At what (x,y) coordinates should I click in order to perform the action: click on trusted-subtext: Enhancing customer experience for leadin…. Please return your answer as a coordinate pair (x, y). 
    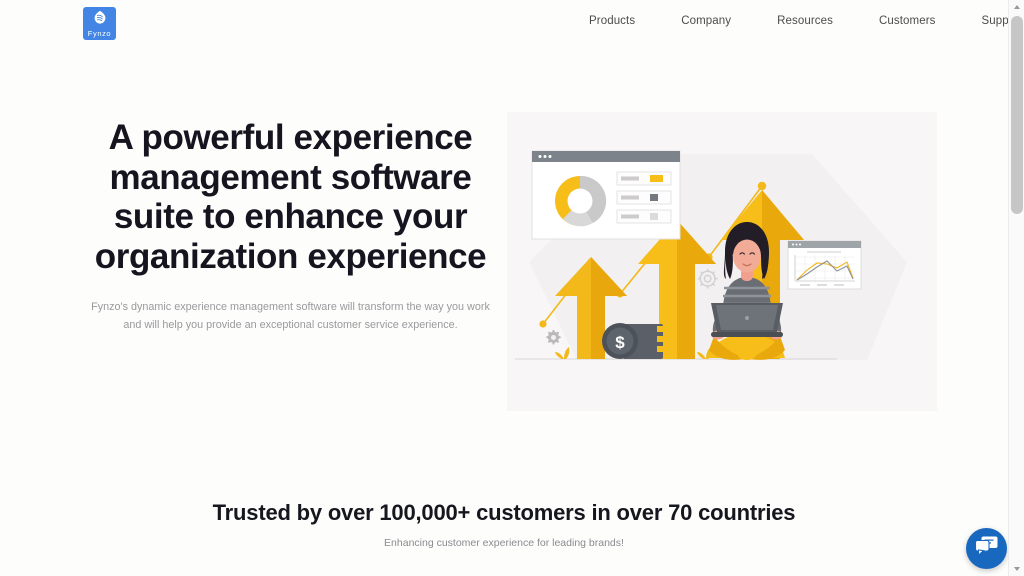
    Looking at the image, I should click on (504, 543).